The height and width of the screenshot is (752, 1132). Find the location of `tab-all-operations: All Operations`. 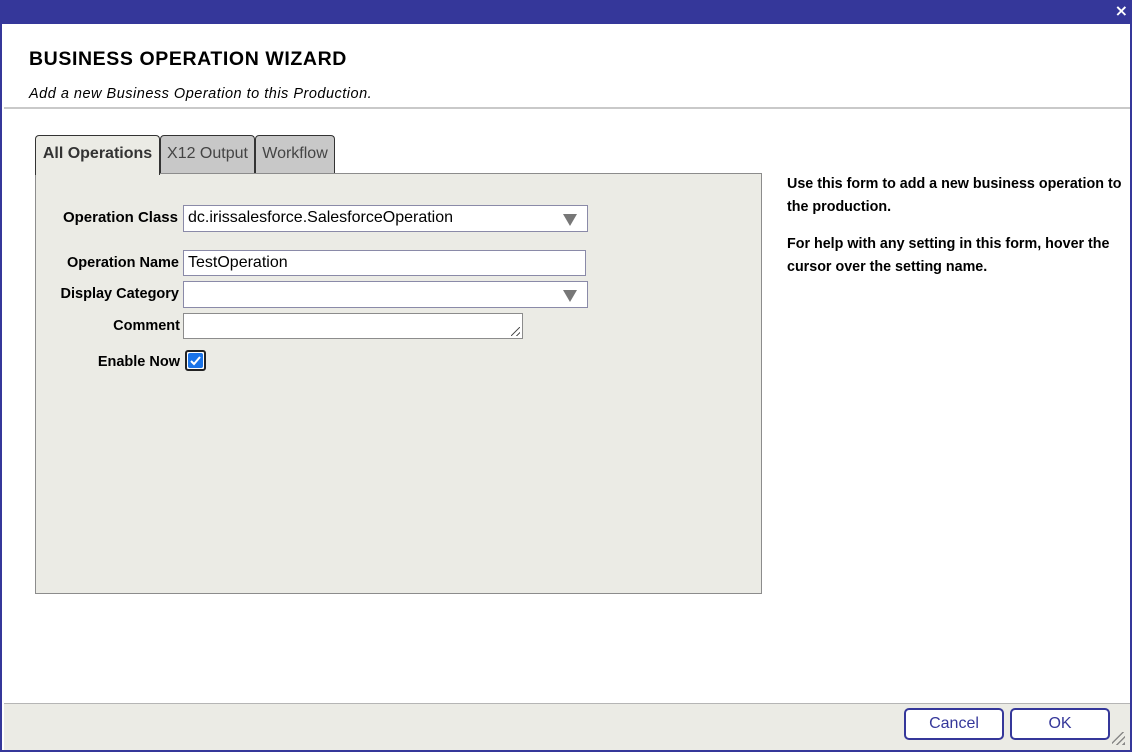

tab-all-operations: All Operations is located at coordinates (97, 155).